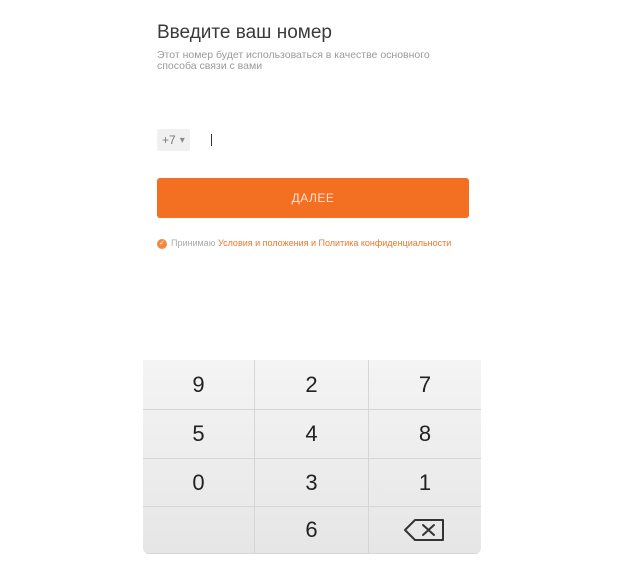 Image resolution: width=624 pixels, height=564 pixels. What do you see at coordinates (312, 385) in the screenshot?
I see `key-2: 2` at bounding box center [312, 385].